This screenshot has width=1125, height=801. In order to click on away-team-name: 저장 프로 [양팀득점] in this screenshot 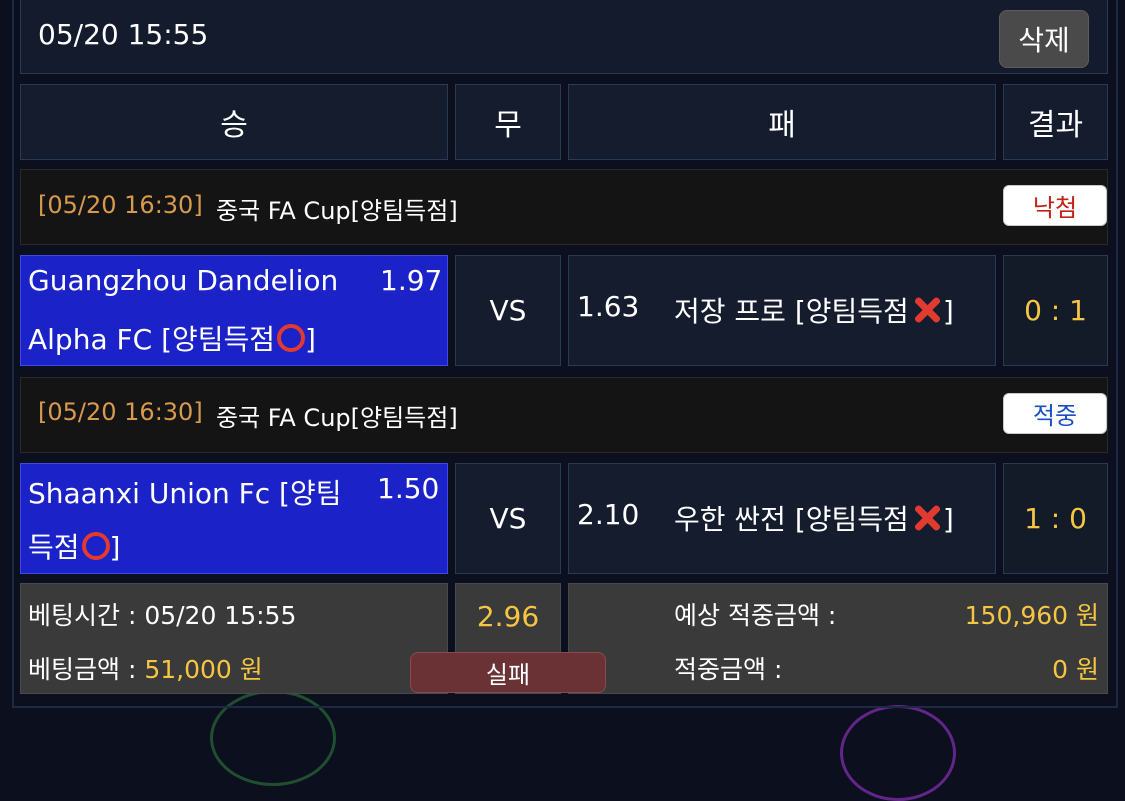, I will do `click(814, 310)`.